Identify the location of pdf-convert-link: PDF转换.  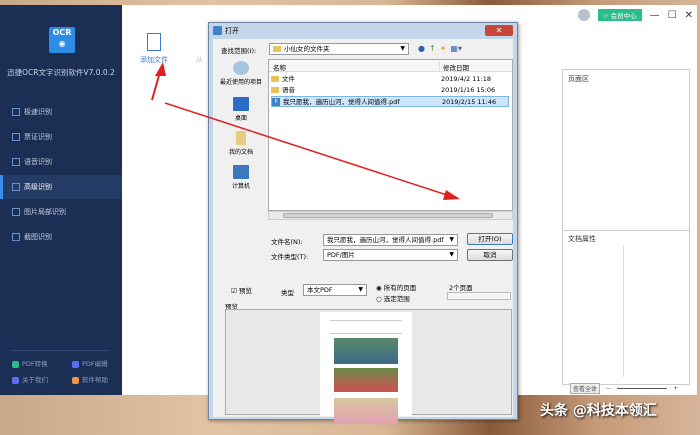
(30, 363).